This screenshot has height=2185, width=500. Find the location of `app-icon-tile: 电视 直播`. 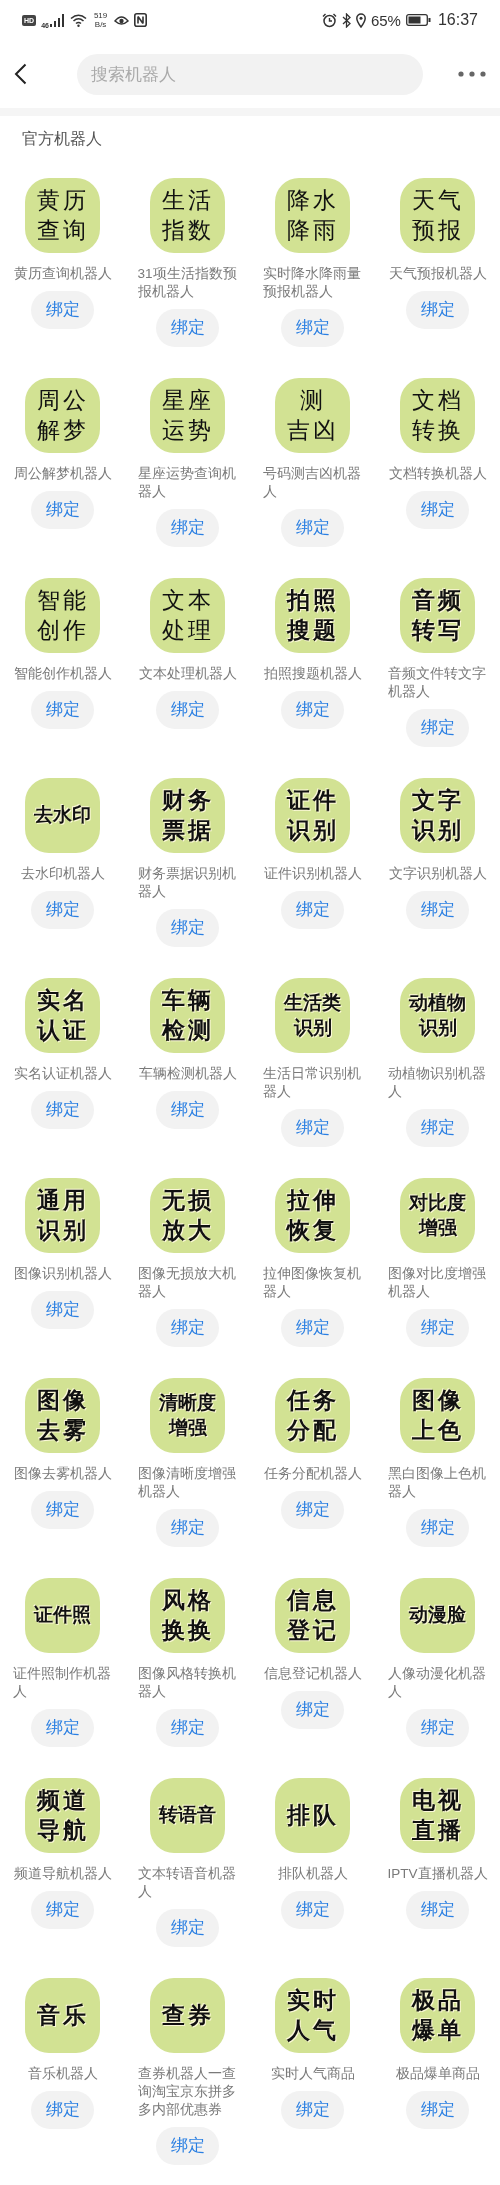

app-icon-tile: 电视 直播 is located at coordinates (437, 1815).